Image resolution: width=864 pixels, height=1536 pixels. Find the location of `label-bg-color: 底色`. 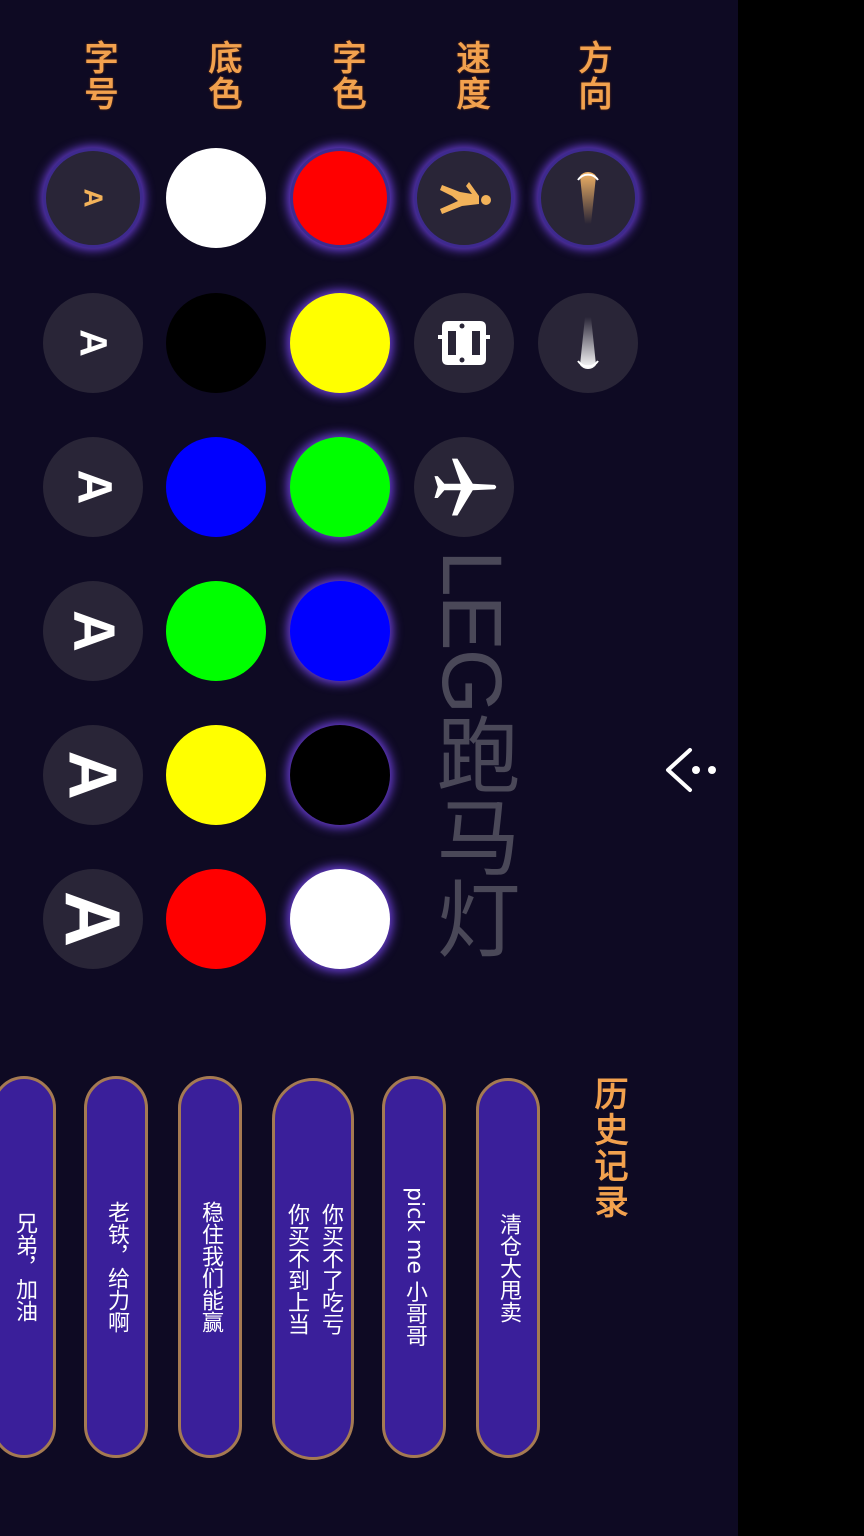

label-bg-color: 底色 is located at coordinates (222, 76).